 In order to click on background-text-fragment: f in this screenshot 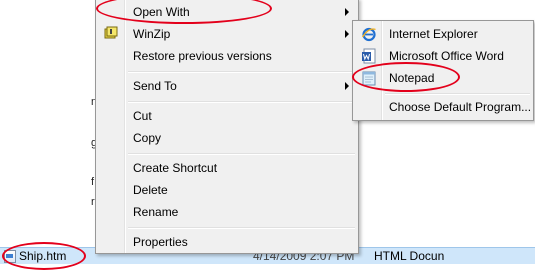, I will do `click(93, 182)`.